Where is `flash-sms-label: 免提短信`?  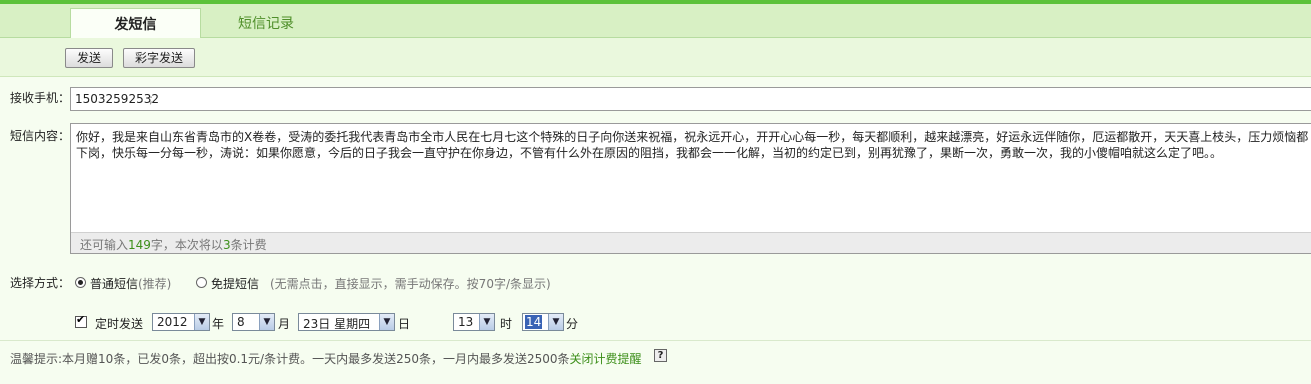
flash-sms-label: 免提短信 is located at coordinates (235, 283).